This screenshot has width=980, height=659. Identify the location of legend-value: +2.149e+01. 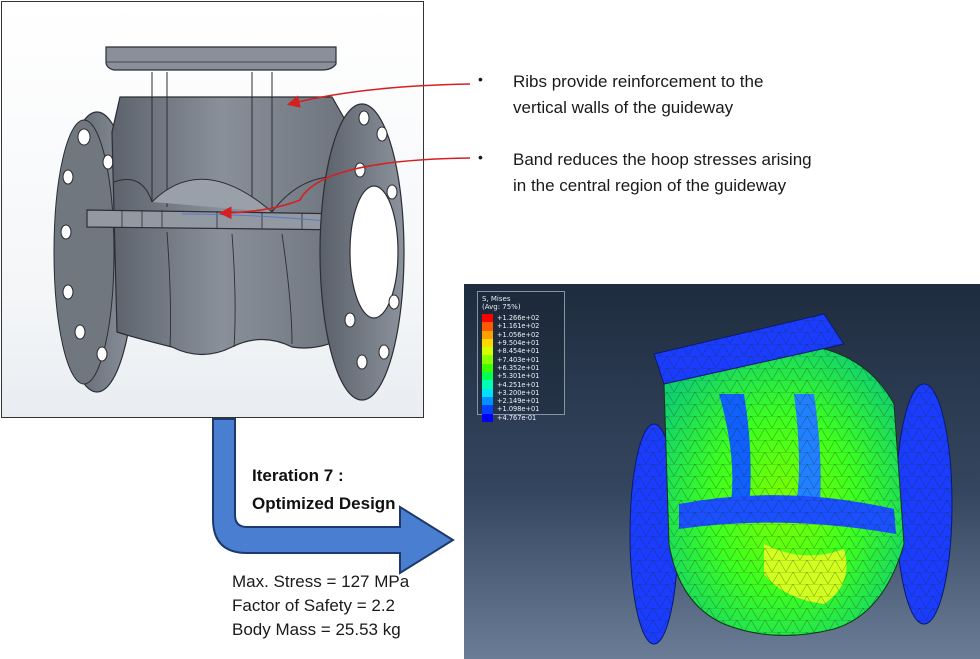
(518, 401).